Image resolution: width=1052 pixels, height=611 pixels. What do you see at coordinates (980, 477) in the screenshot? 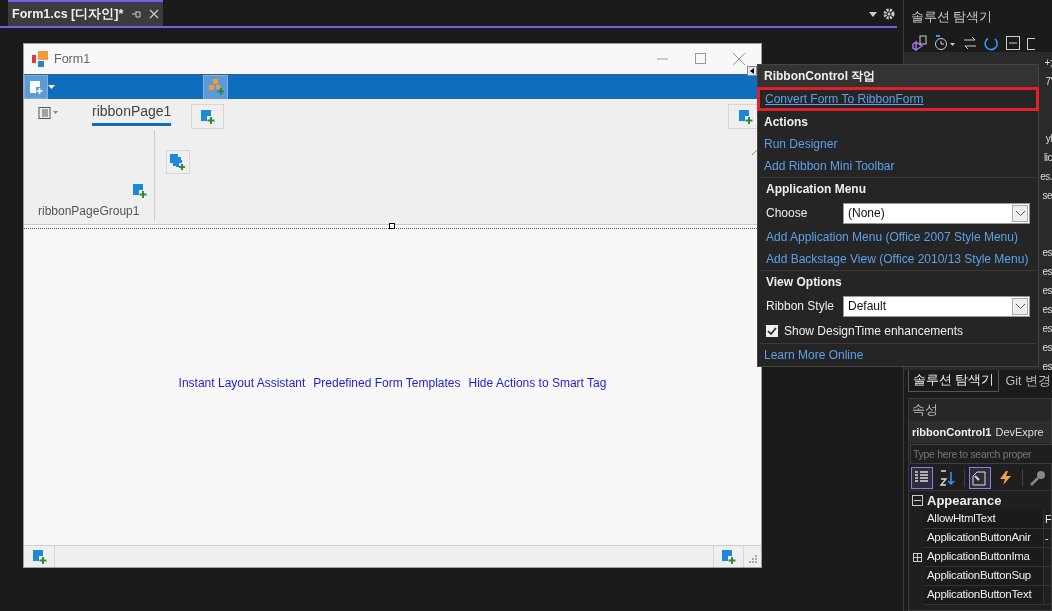
I see `properties-icon` at bounding box center [980, 477].